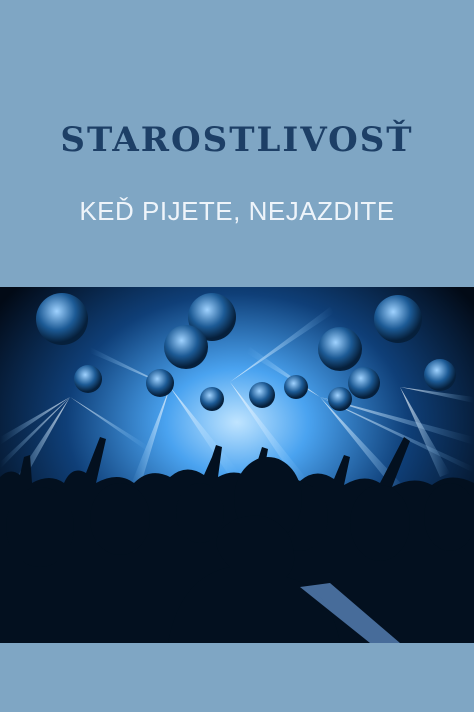  I want to click on poster-title: STAROSTLIVOSŤ, so click(237, 140).